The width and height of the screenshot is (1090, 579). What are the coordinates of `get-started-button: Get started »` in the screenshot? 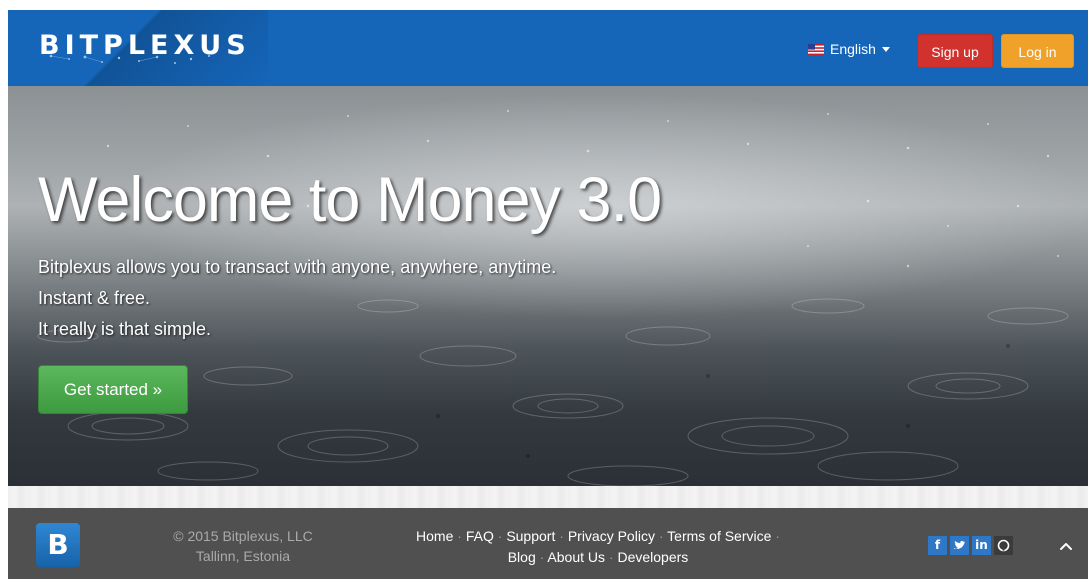 It's located at (113, 389).